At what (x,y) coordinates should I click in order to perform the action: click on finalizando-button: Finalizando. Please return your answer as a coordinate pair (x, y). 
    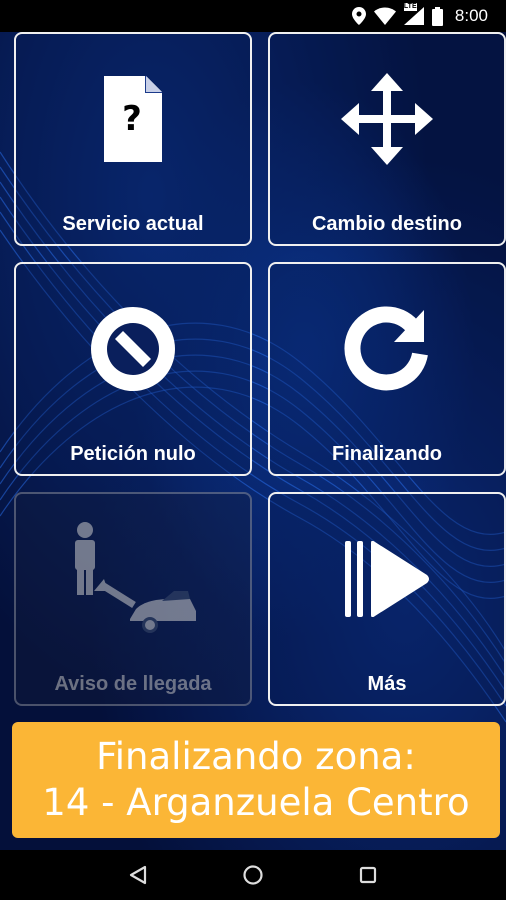
    Looking at the image, I should click on (387, 369).